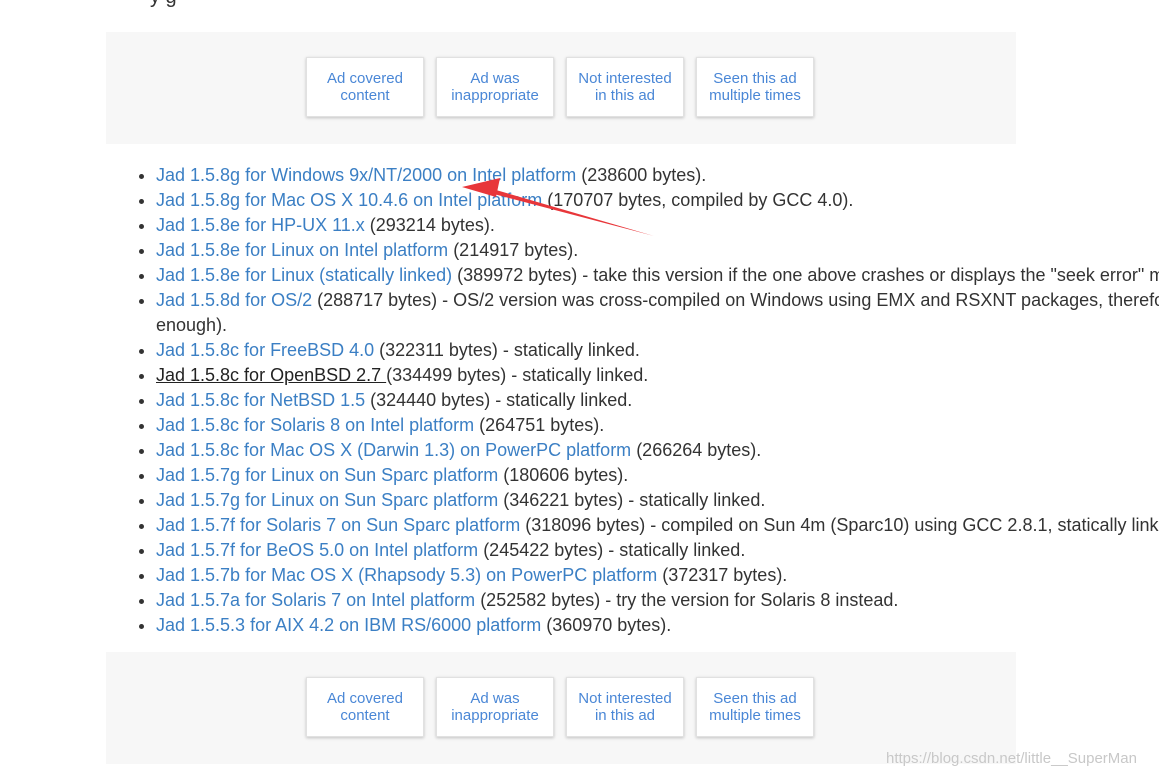 The height and width of the screenshot is (777, 1159). What do you see at coordinates (260, 400) in the screenshot?
I see `download-link: Jad 1.5.8c for NetBSD 1.5` at bounding box center [260, 400].